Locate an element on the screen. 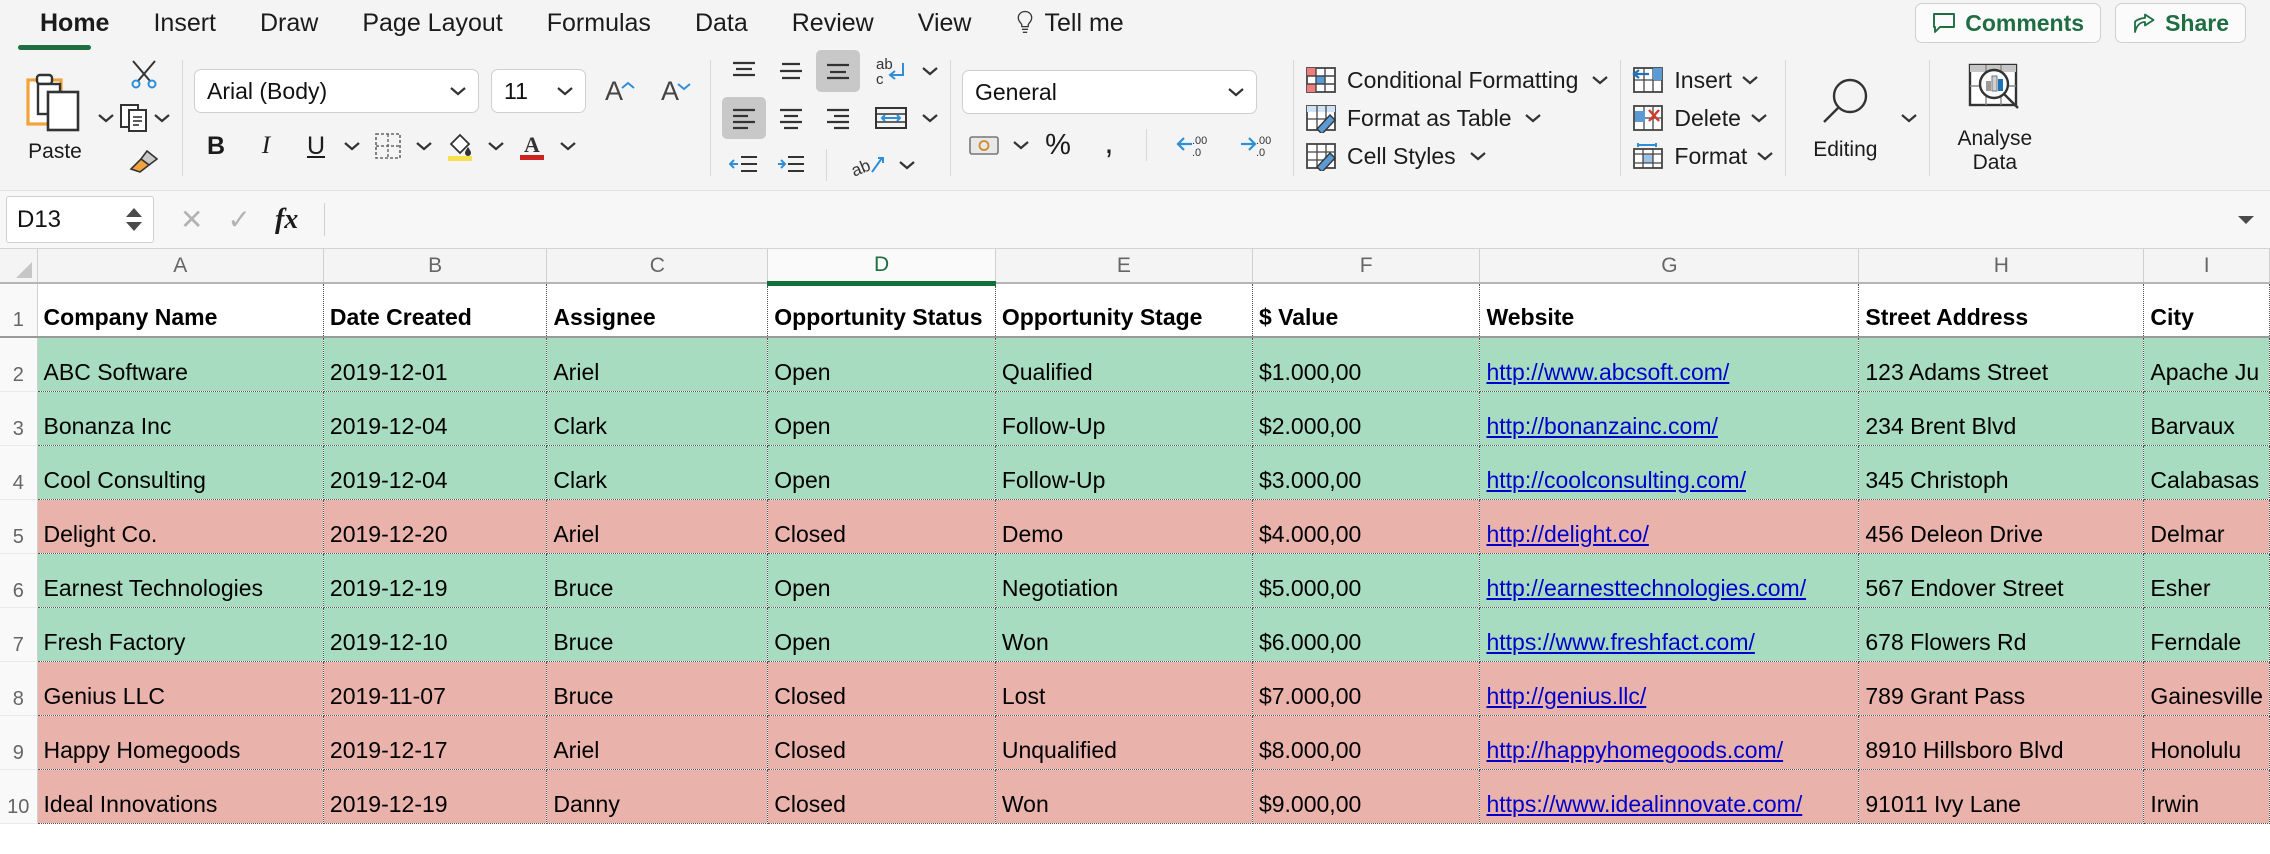 The width and height of the screenshot is (2270, 854). increase-font-size-button: A is located at coordinates (620, 91).